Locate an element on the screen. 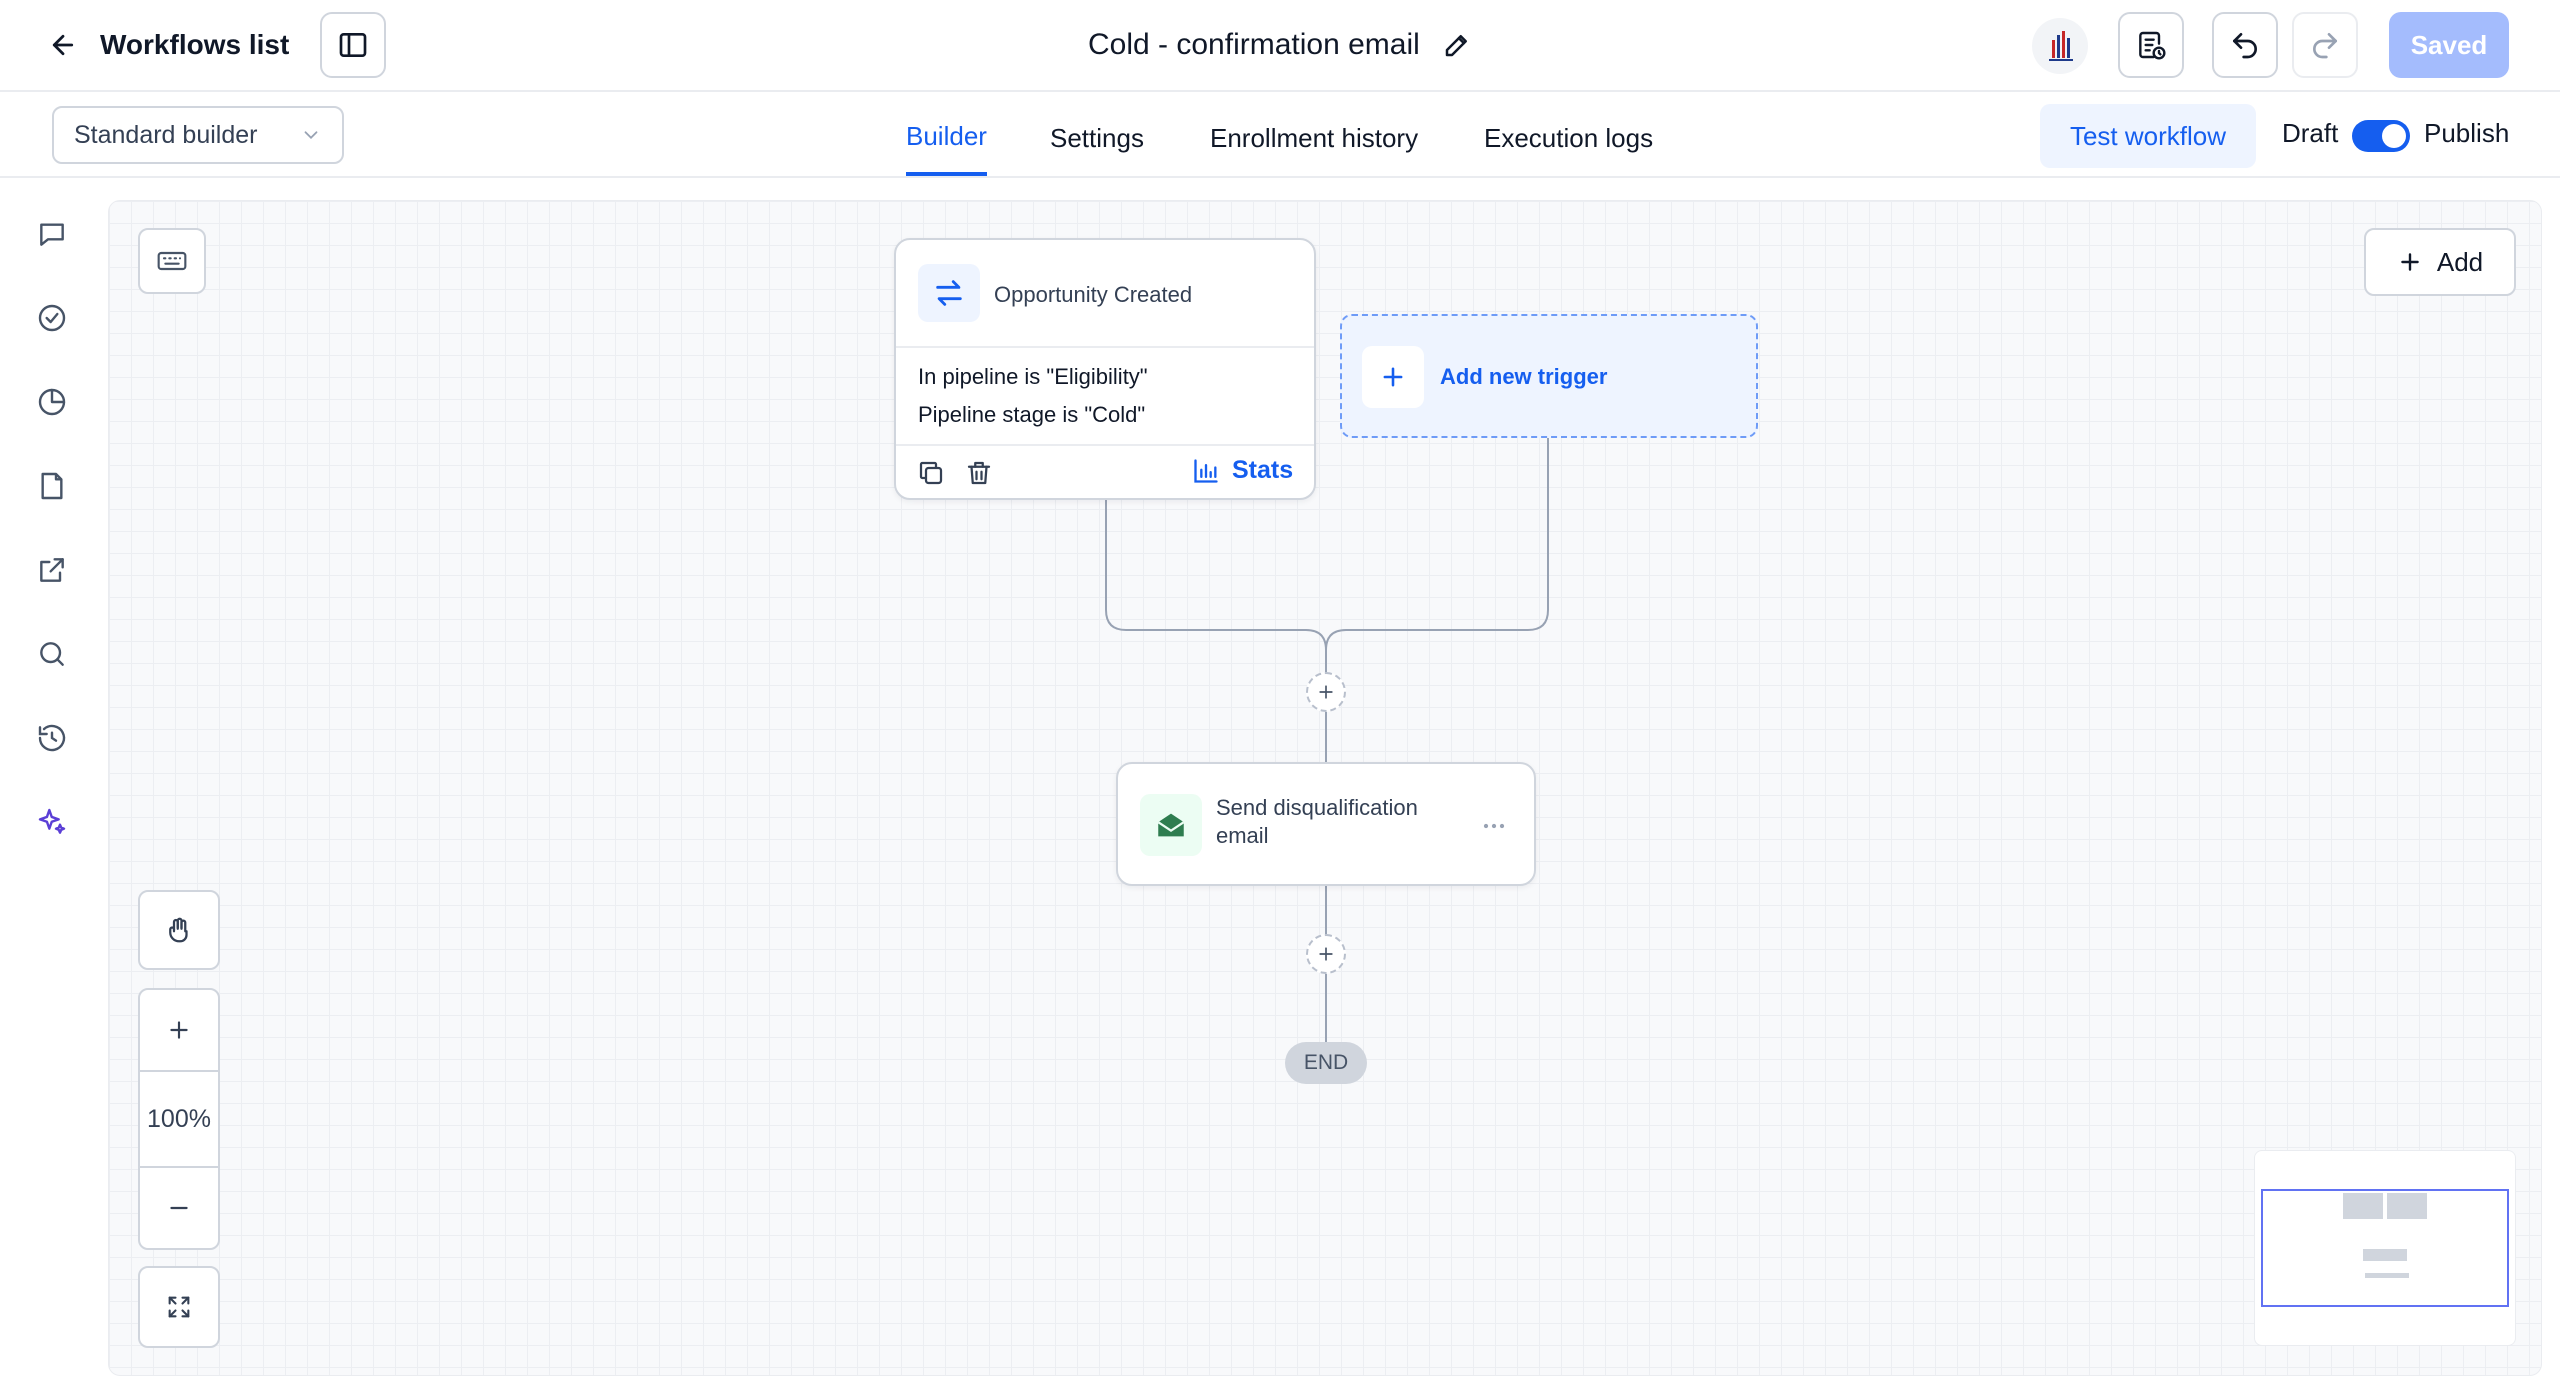  file-icon is located at coordinates (52, 486).